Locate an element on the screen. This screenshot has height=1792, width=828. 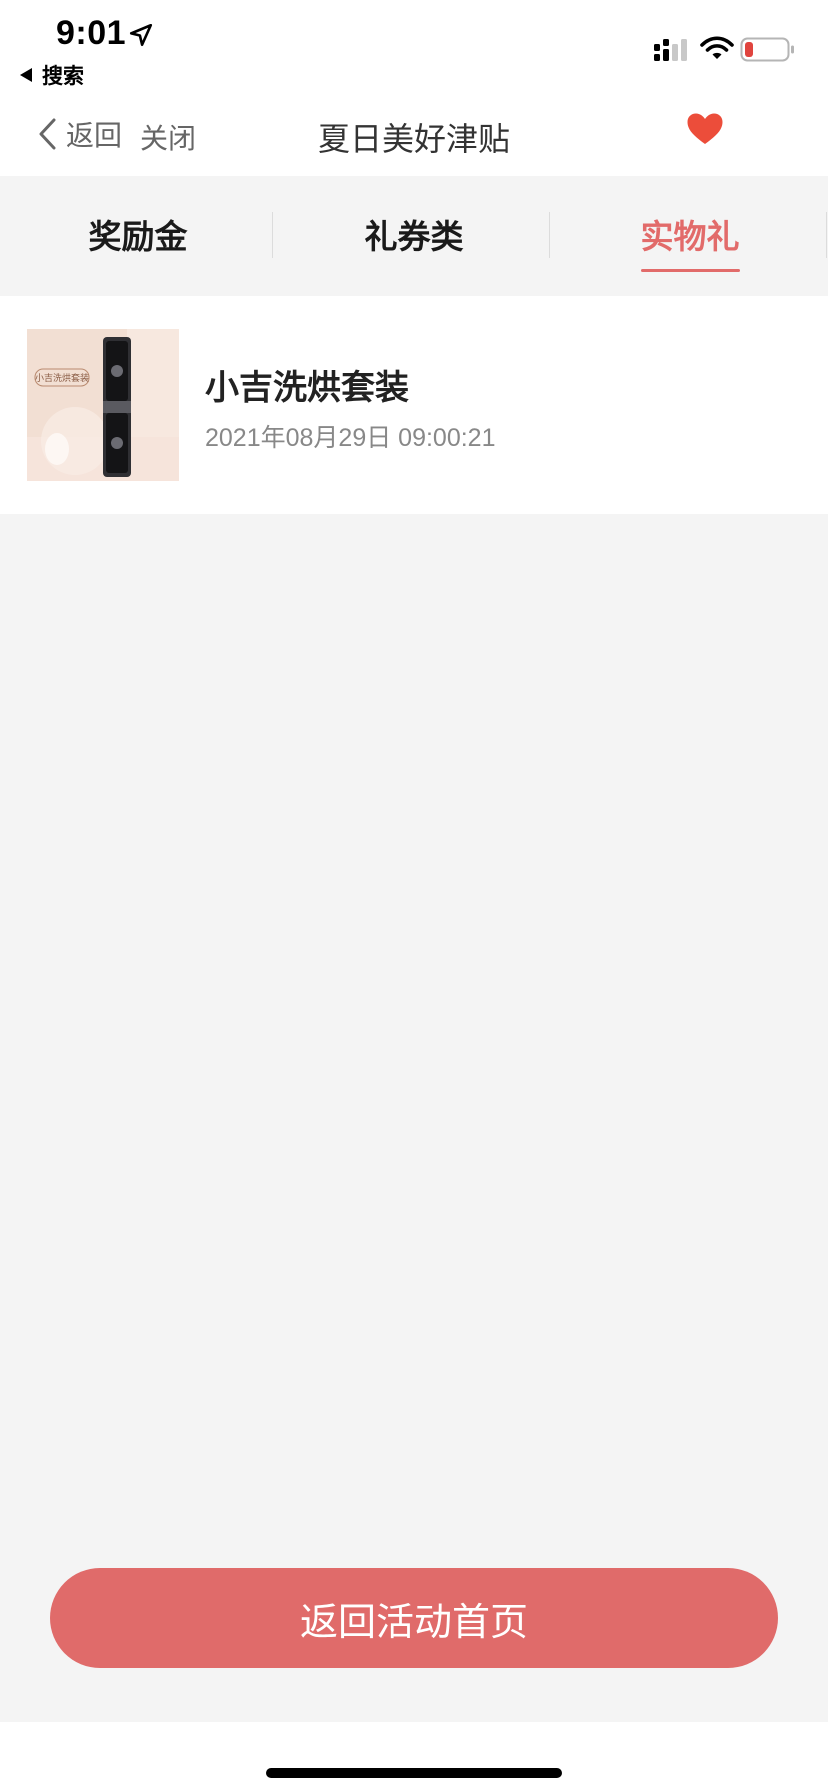
status-time: 9:01 is located at coordinates (91, 33).